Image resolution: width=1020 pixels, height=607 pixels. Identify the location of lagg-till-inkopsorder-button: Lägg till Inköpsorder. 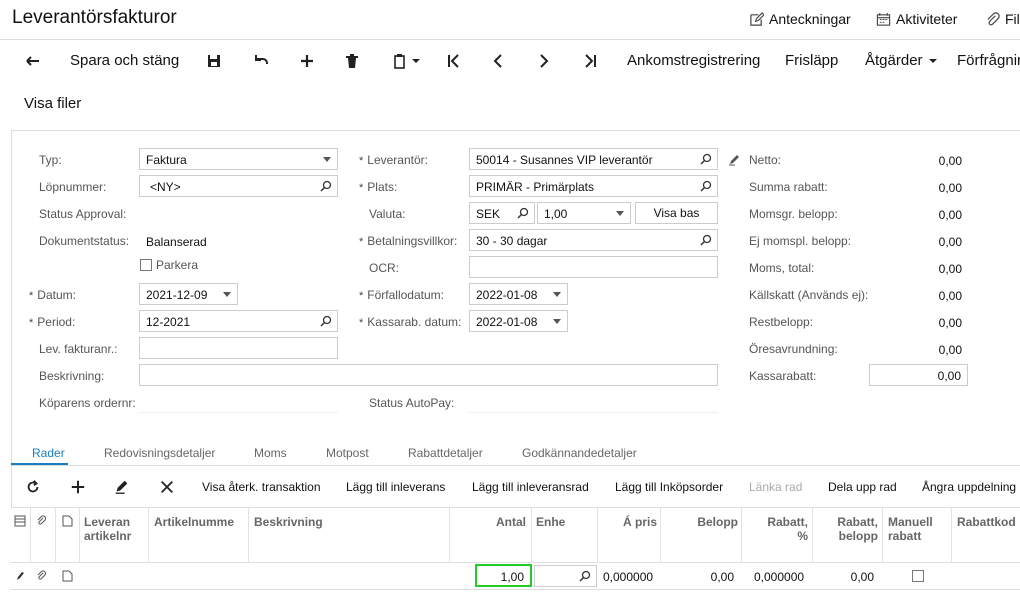
(669, 487).